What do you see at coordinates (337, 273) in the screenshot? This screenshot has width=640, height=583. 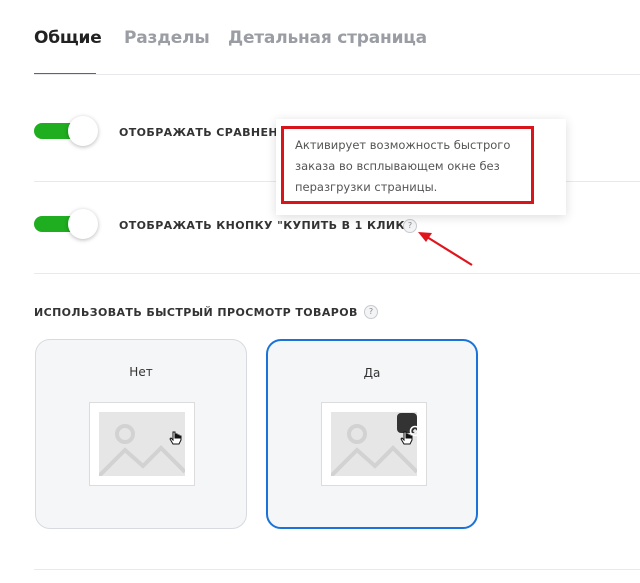 I see `option-divider` at bounding box center [337, 273].